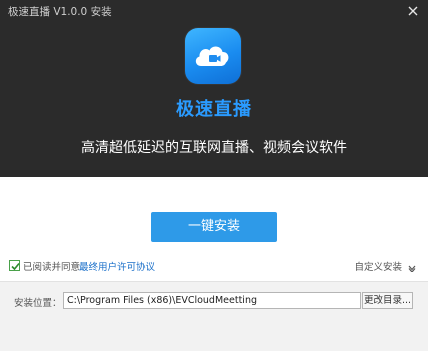 Image resolution: width=428 pixels, height=351 pixels. What do you see at coordinates (214, 227) in the screenshot?
I see `one-click-install-button: 一键安装` at bounding box center [214, 227].